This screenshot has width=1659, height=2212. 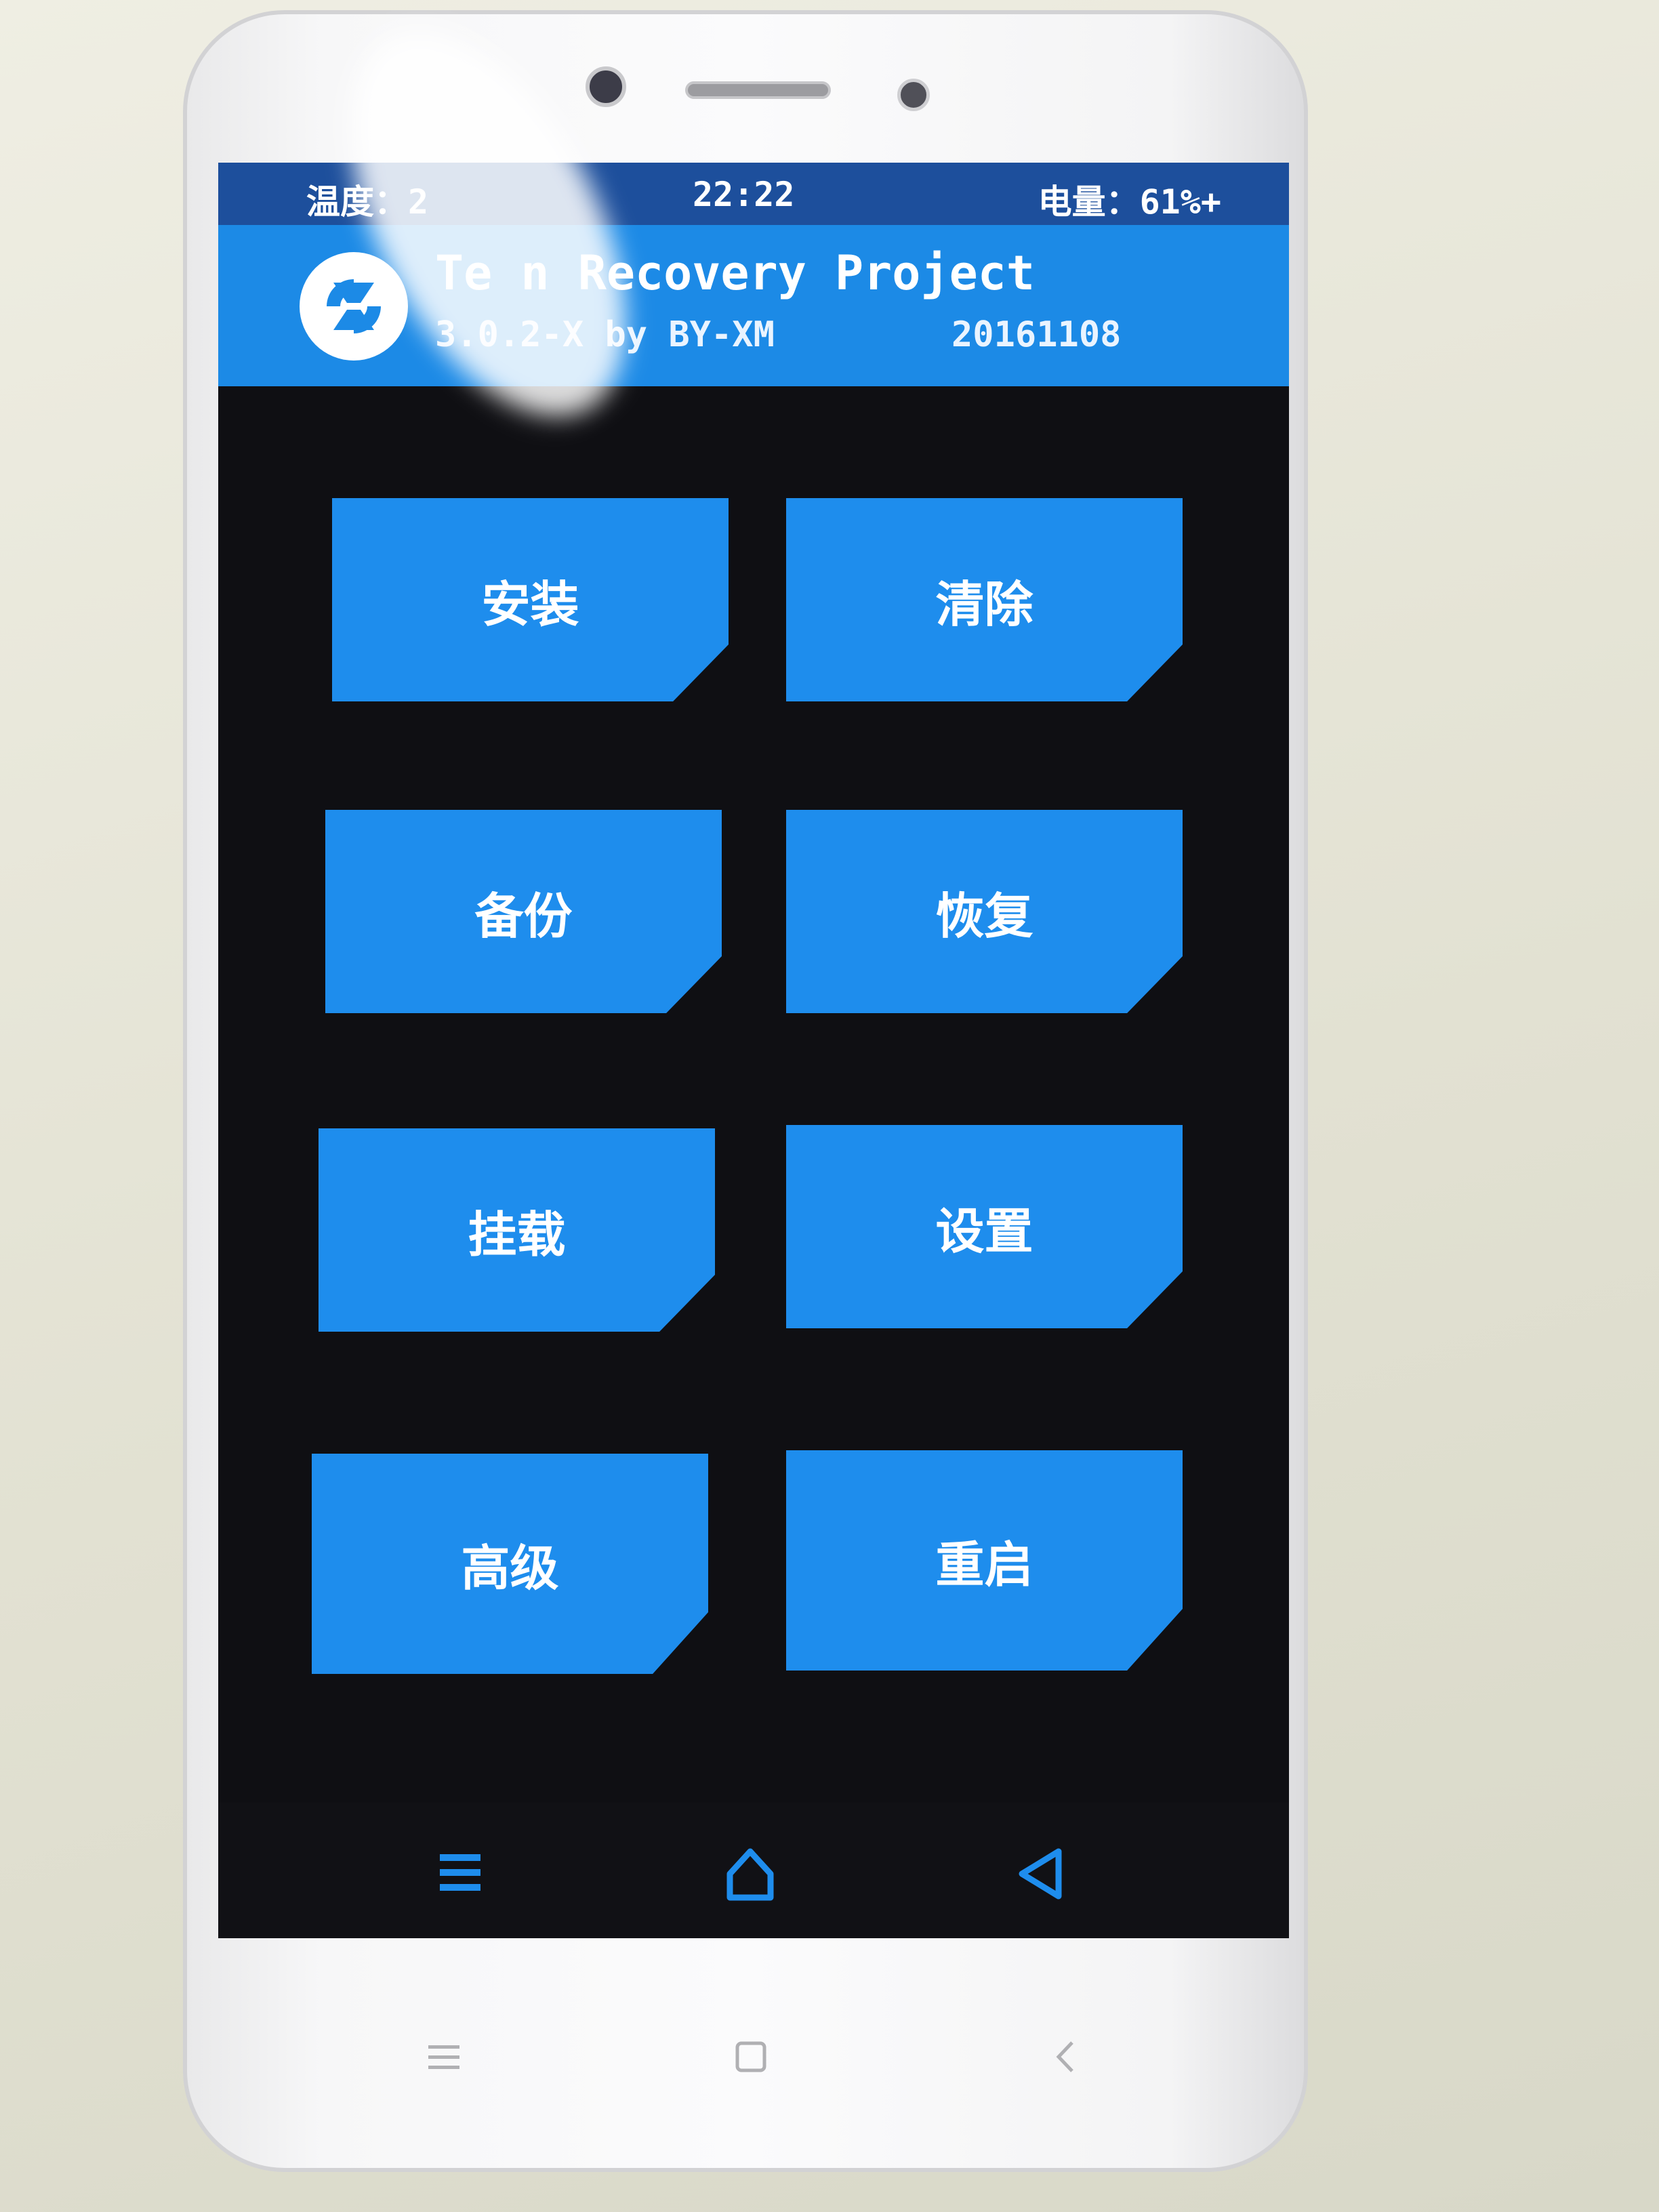 What do you see at coordinates (984, 1564) in the screenshot?
I see `reboot-button-label: 重启` at bounding box center [984, 1564].